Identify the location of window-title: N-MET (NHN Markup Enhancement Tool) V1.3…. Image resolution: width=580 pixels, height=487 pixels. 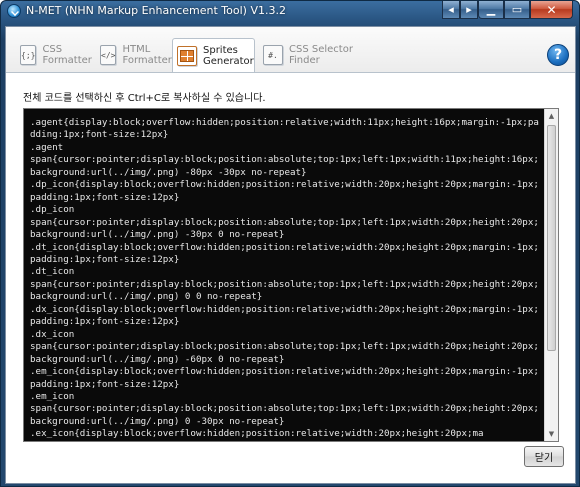
(156, 10).